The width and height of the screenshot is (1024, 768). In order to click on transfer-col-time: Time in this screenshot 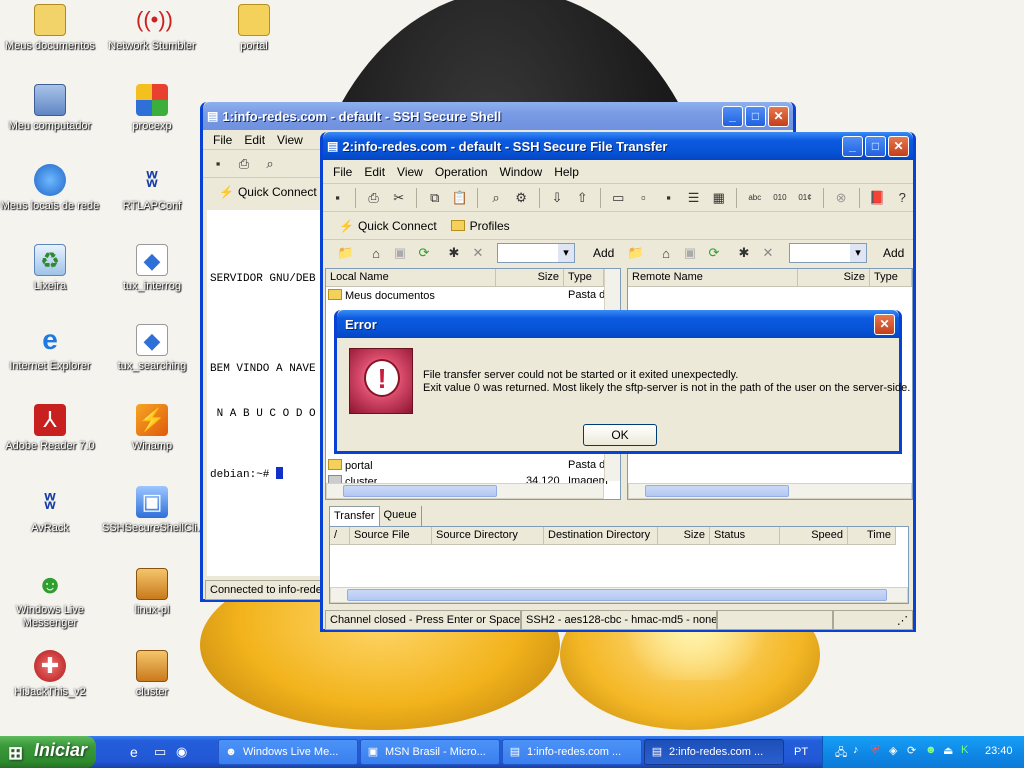, I will do `click(872, 536)`.